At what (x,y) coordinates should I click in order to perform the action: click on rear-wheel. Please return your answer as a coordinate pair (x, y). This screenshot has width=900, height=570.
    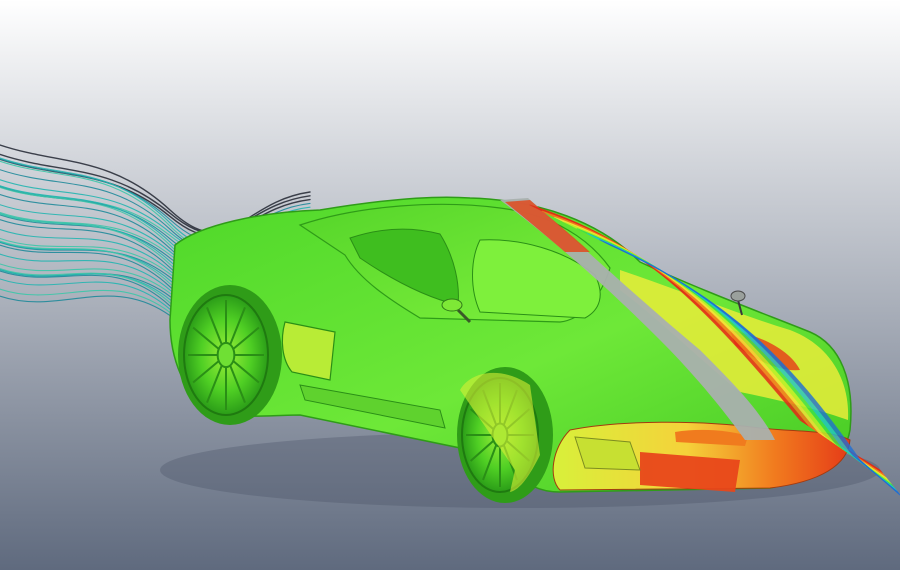
    Looking at the image, I should click on (230, 355).